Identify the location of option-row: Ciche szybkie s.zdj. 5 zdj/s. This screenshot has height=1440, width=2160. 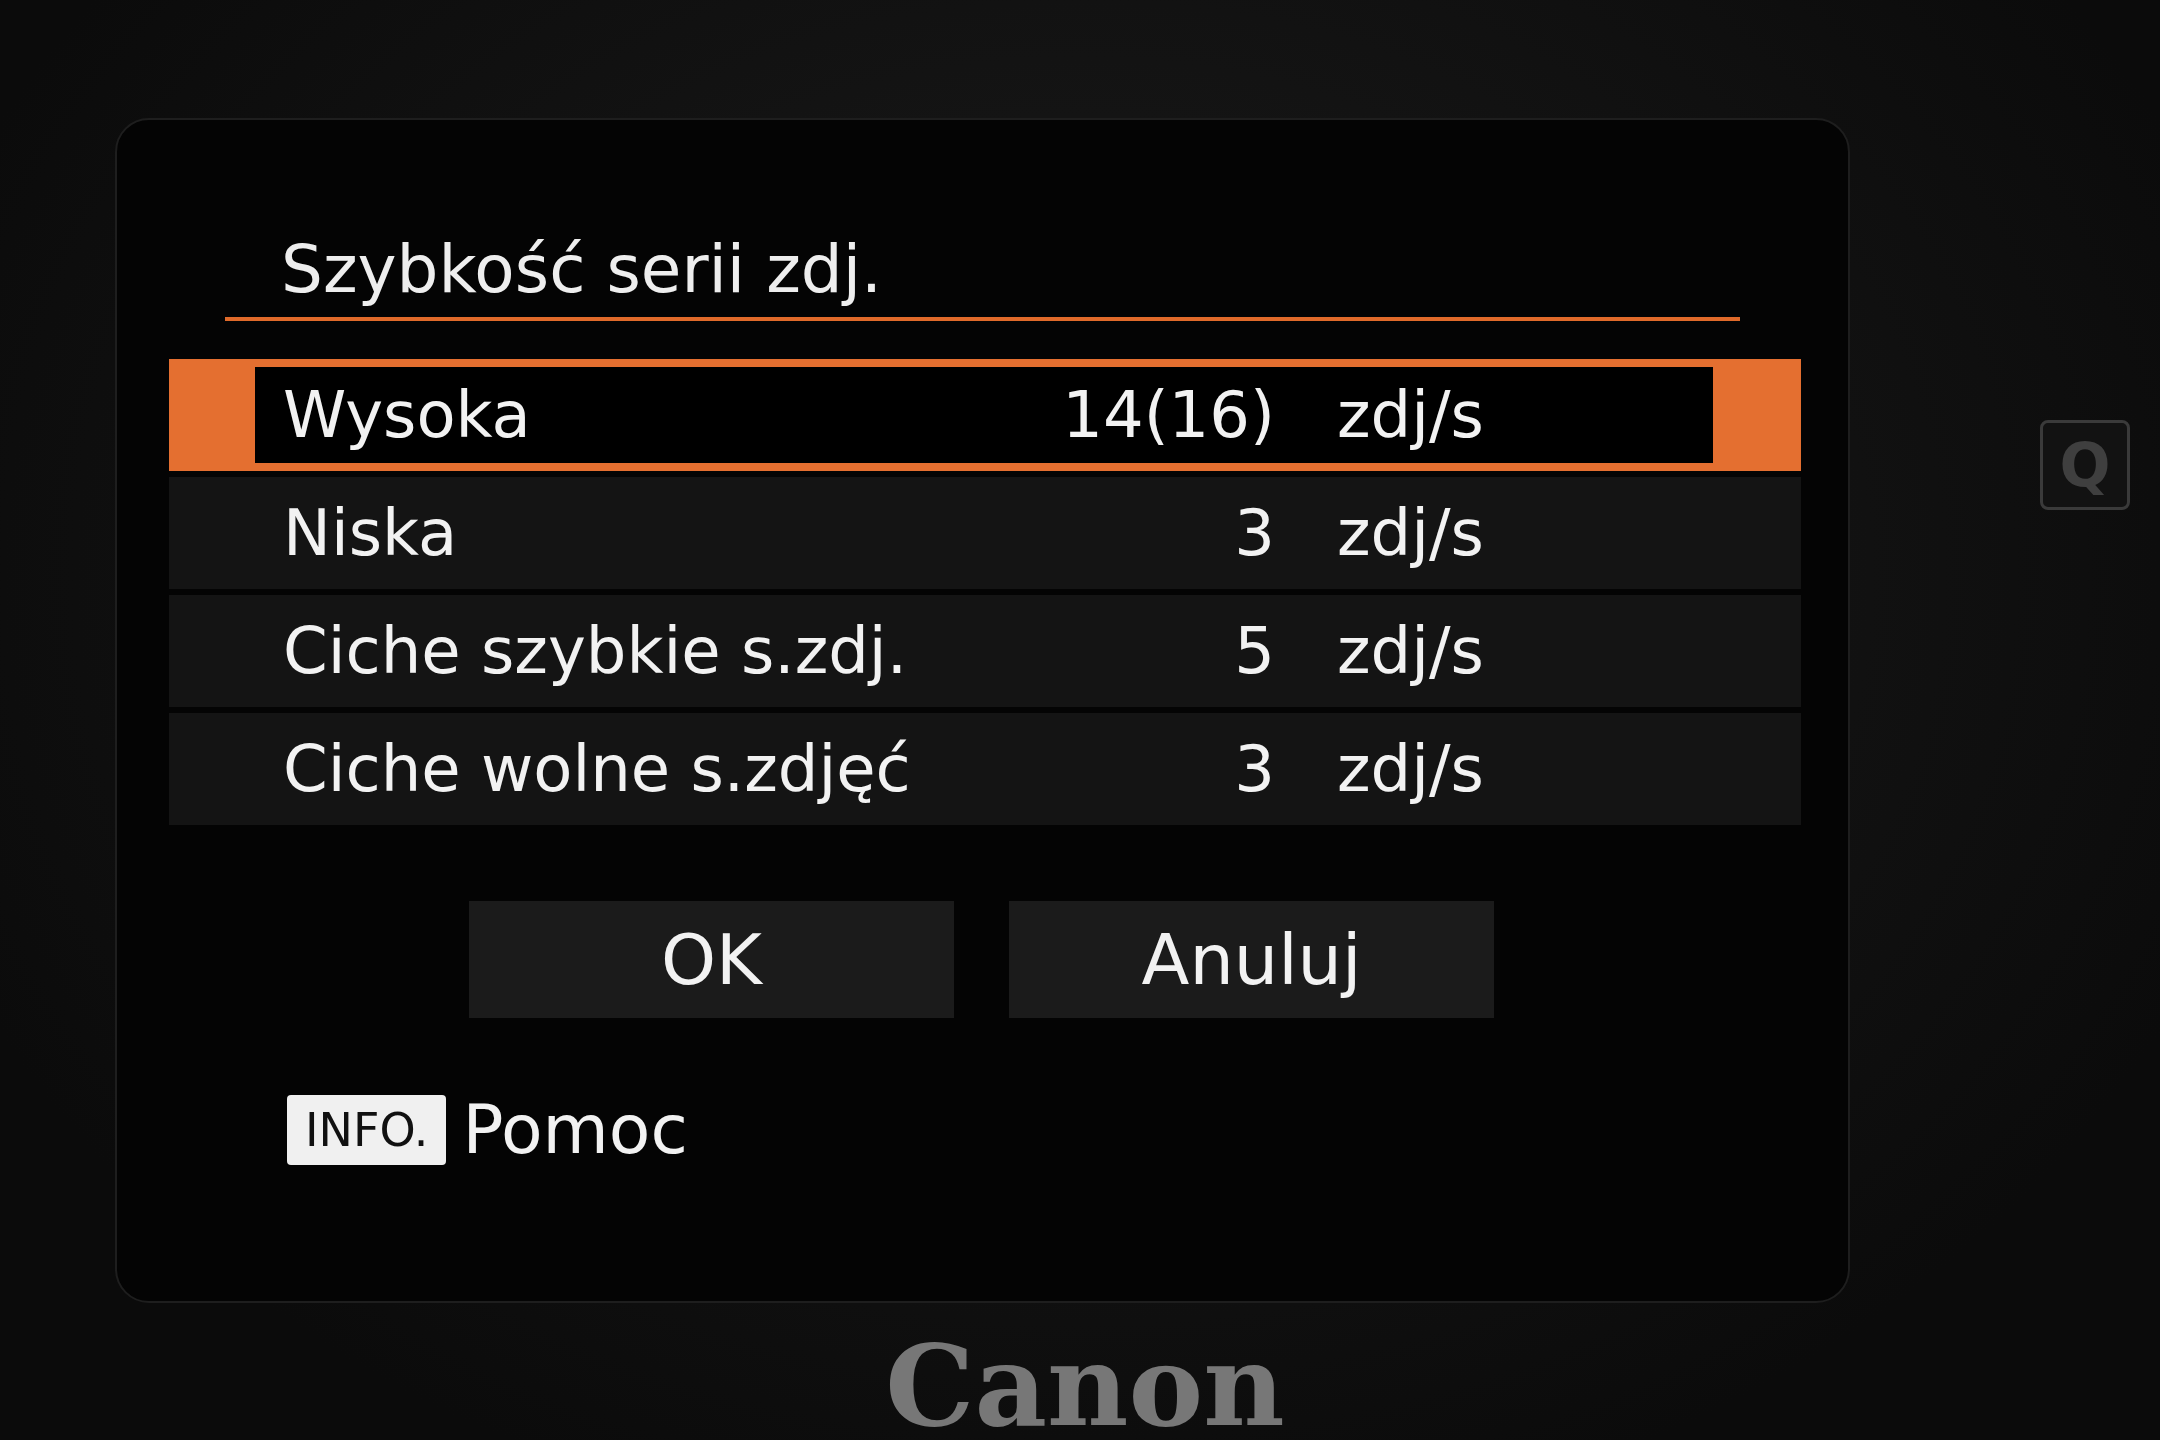
(985, 651).